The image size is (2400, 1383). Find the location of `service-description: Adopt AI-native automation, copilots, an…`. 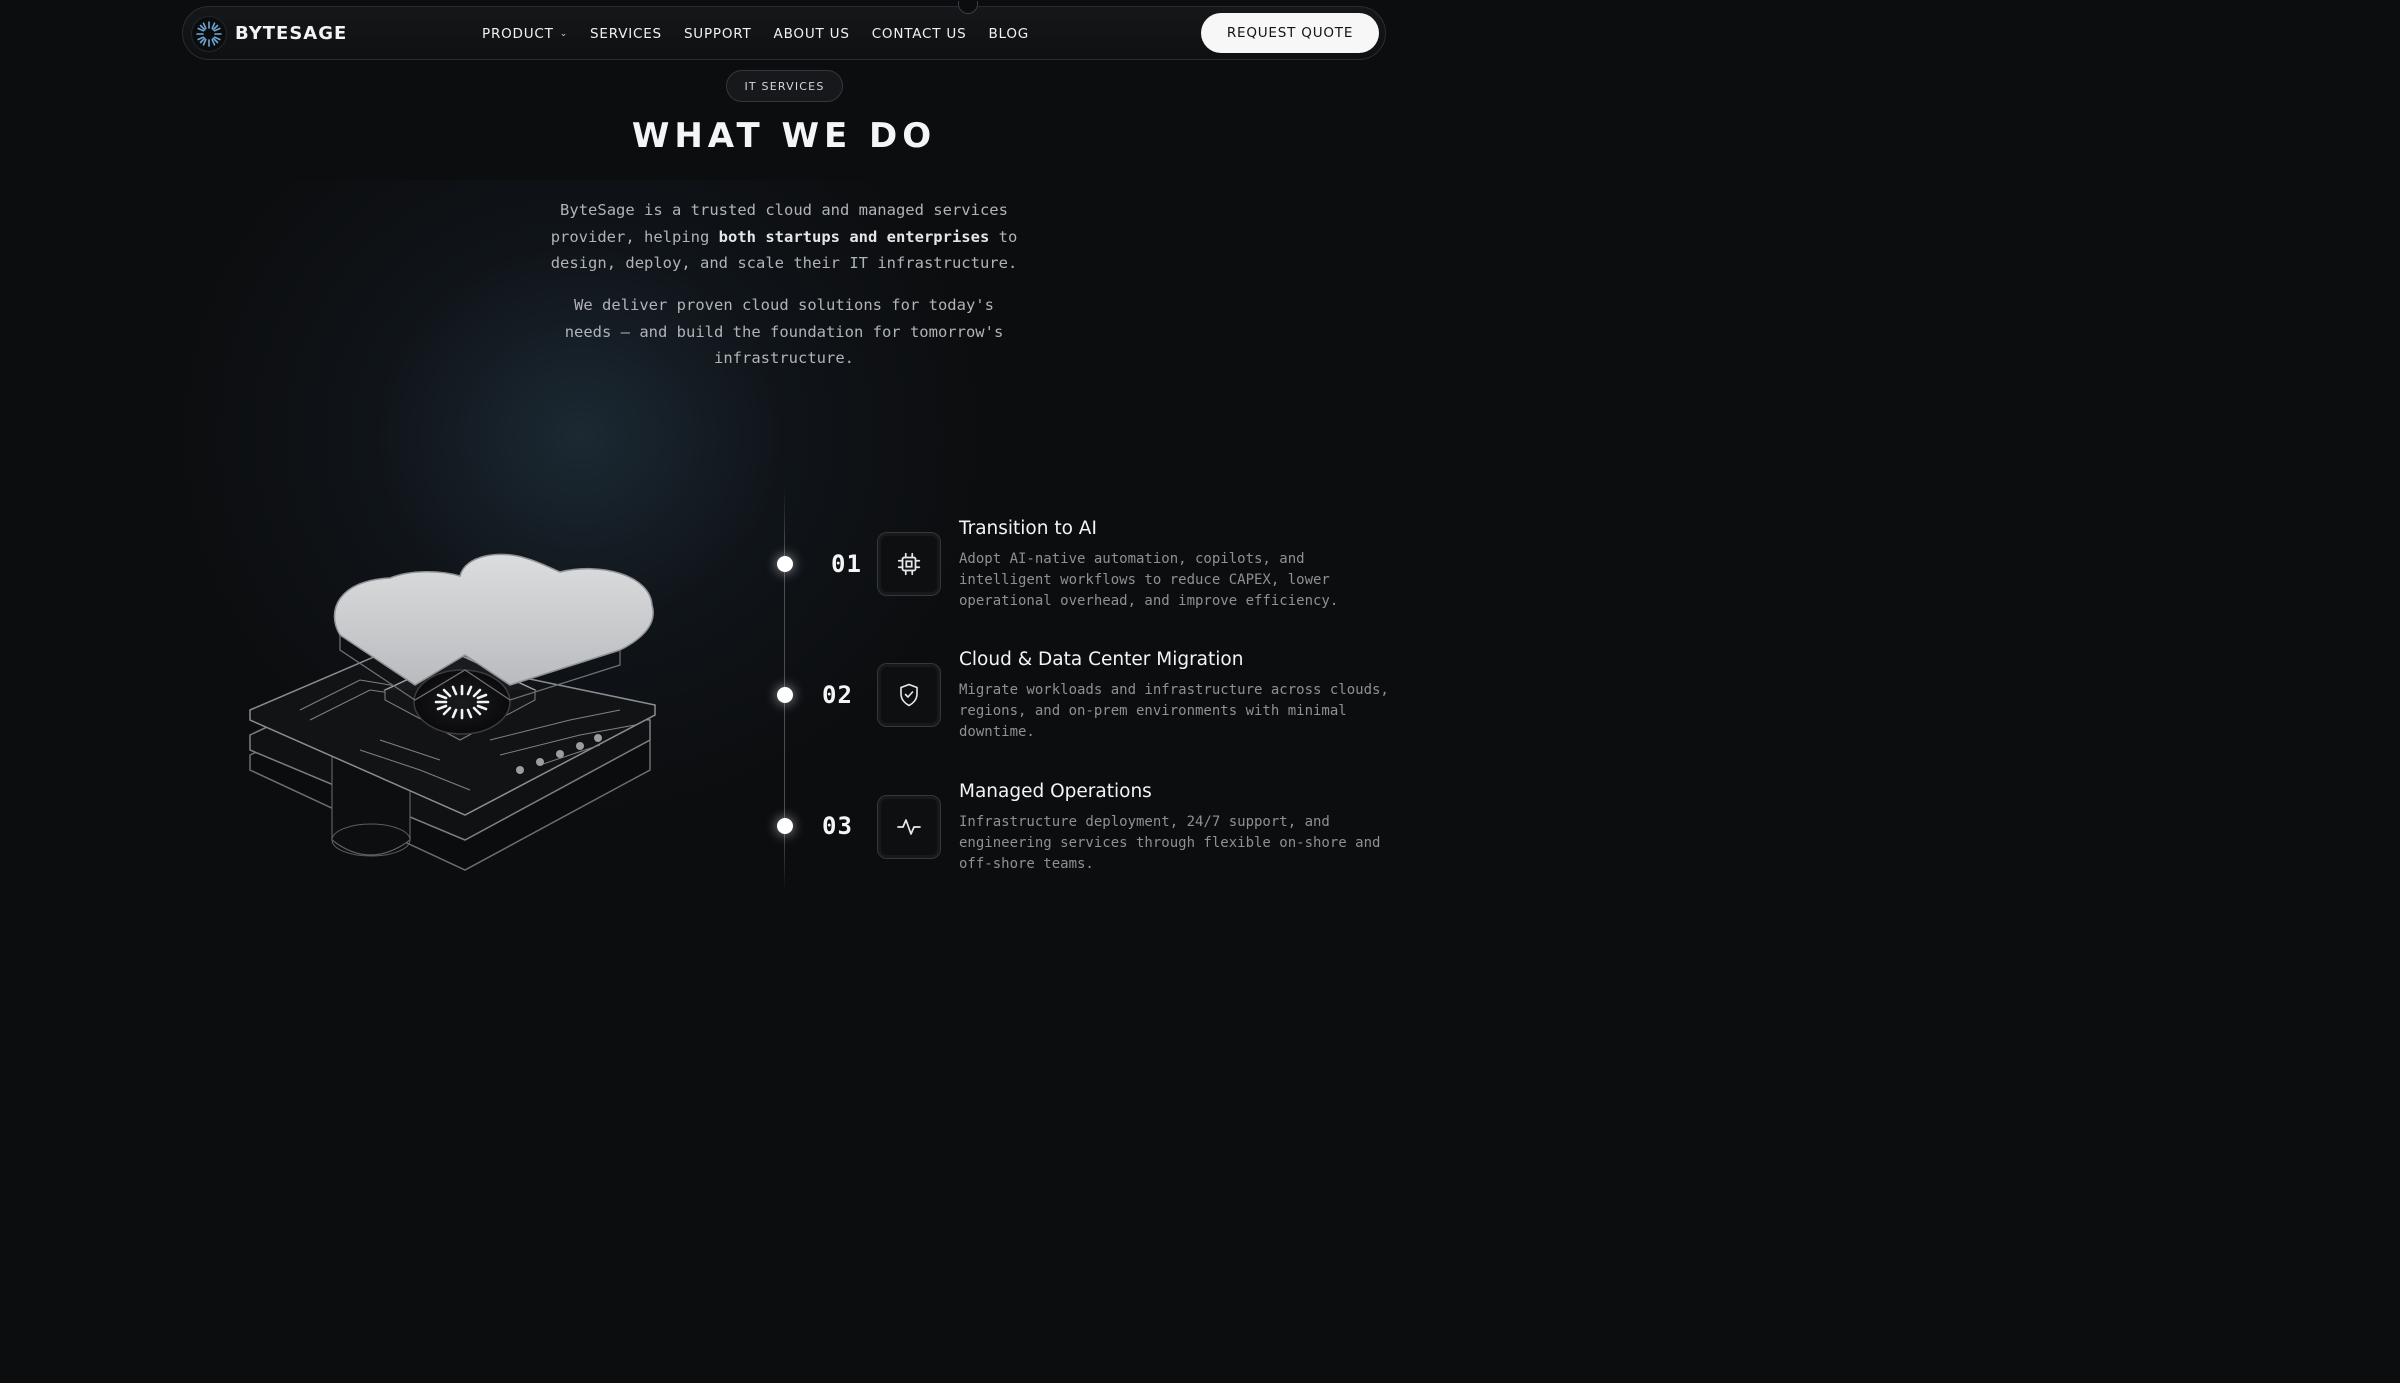

service-description: Adopt AI-native automation, copilots, an… is located at coordinates (1149, 580).